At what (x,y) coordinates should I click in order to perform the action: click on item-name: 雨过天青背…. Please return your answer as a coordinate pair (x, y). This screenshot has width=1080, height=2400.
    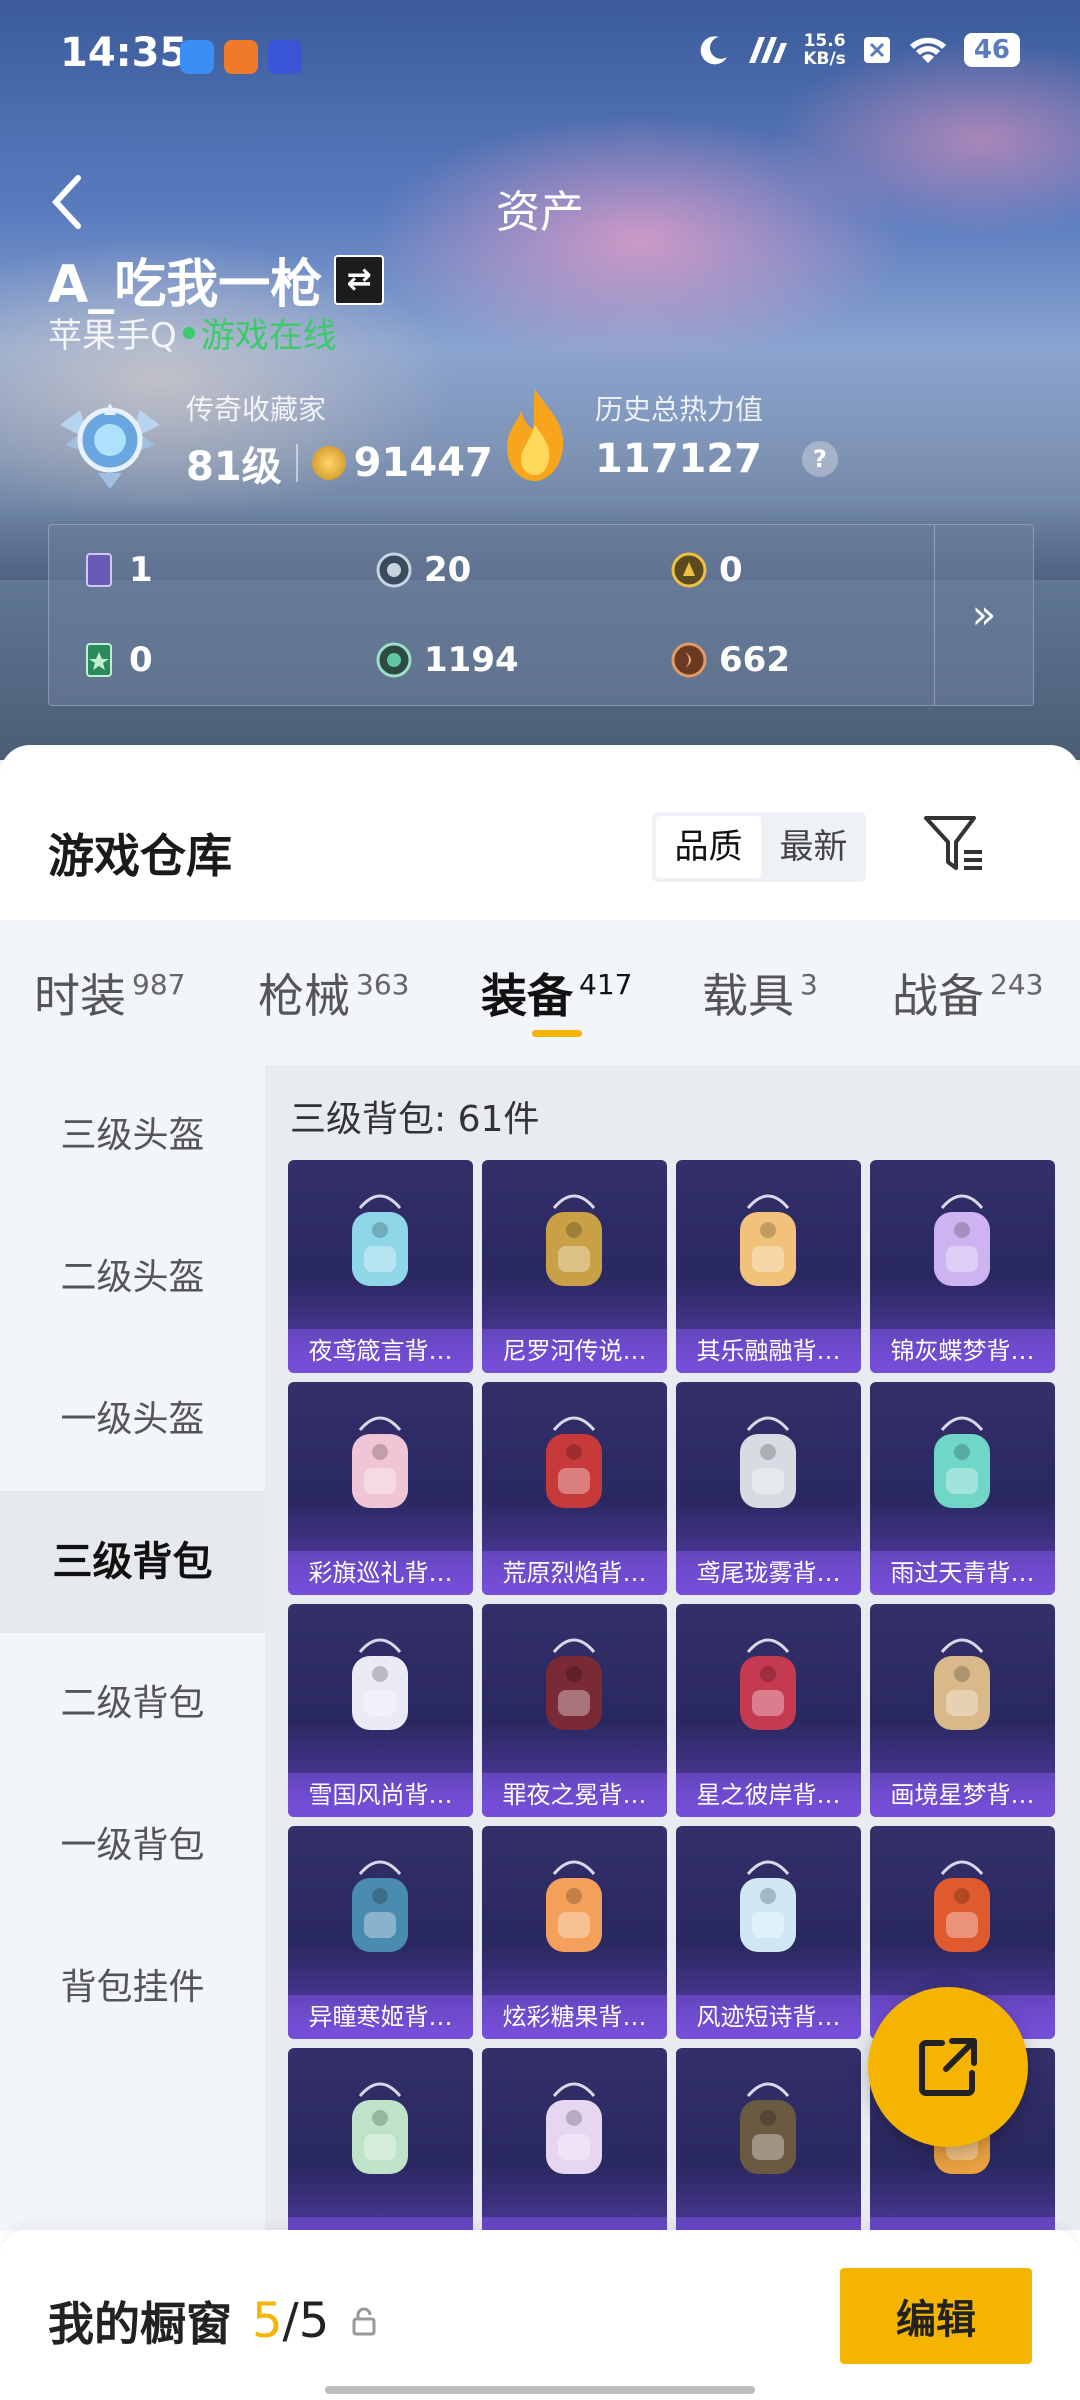
    Looking at the image, I should click on (962, 1573).